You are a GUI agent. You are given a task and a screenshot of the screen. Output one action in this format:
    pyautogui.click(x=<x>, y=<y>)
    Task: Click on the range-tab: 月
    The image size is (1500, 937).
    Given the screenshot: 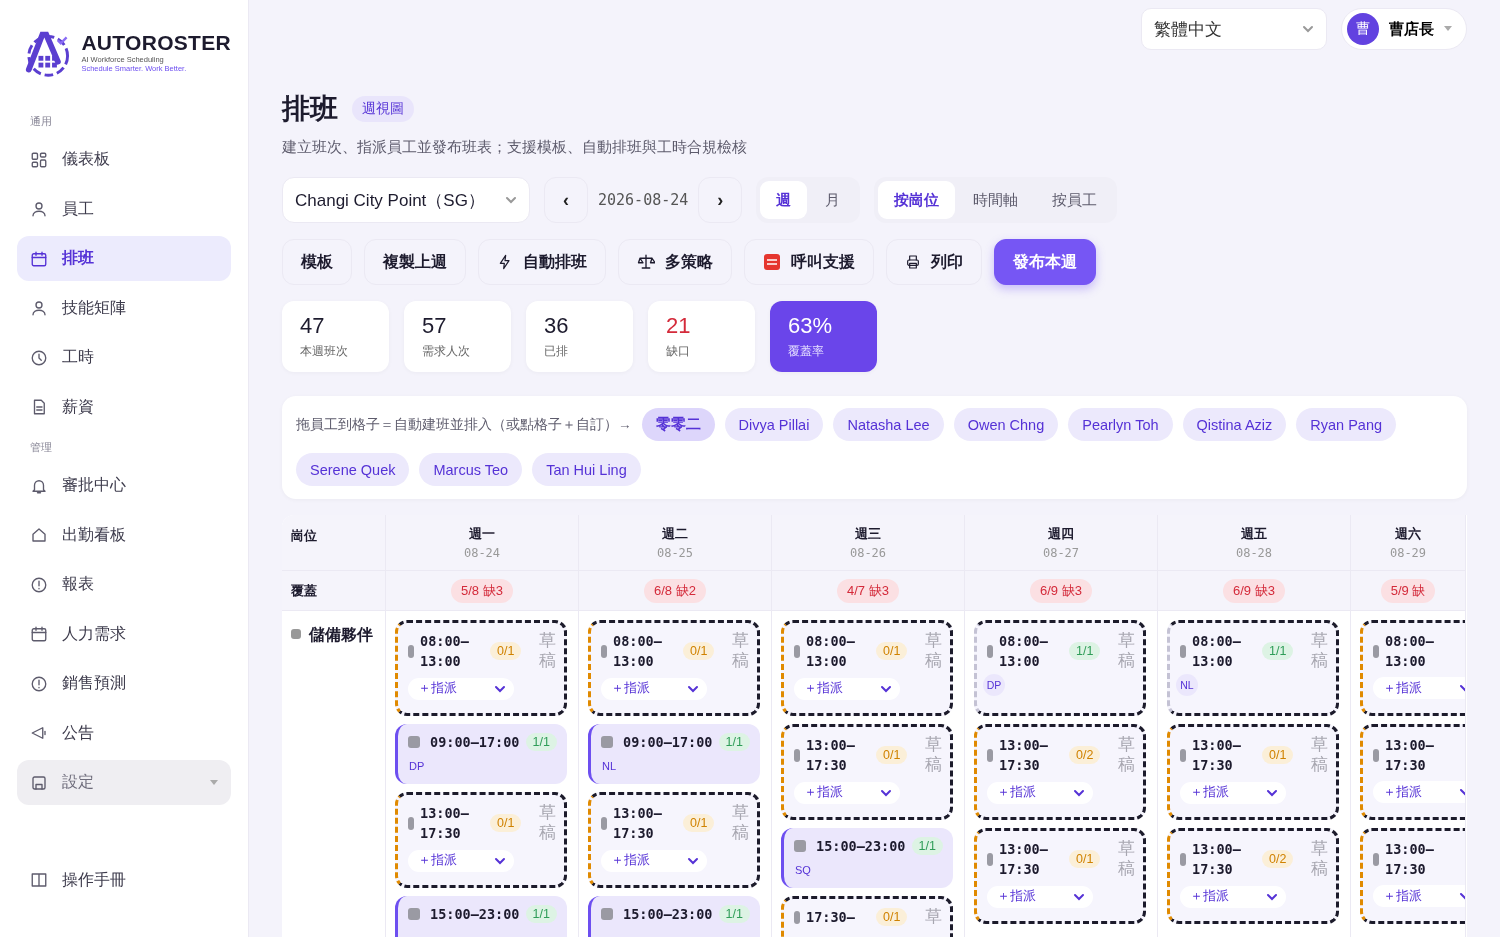 What is the action you would take?
    pyautogui.click(x=833, y=200)
    